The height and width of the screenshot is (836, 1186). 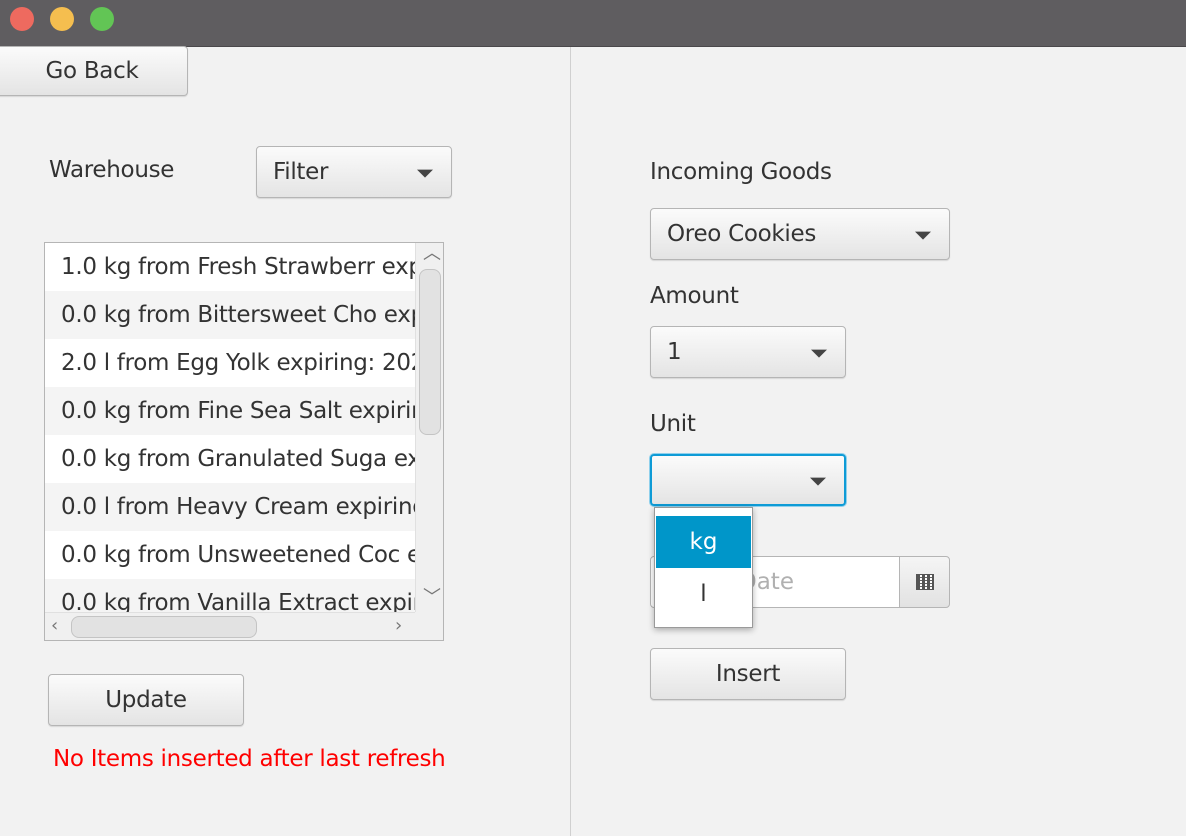 I want to click on unit-option-kg: kg, so click(x=703, y=542).